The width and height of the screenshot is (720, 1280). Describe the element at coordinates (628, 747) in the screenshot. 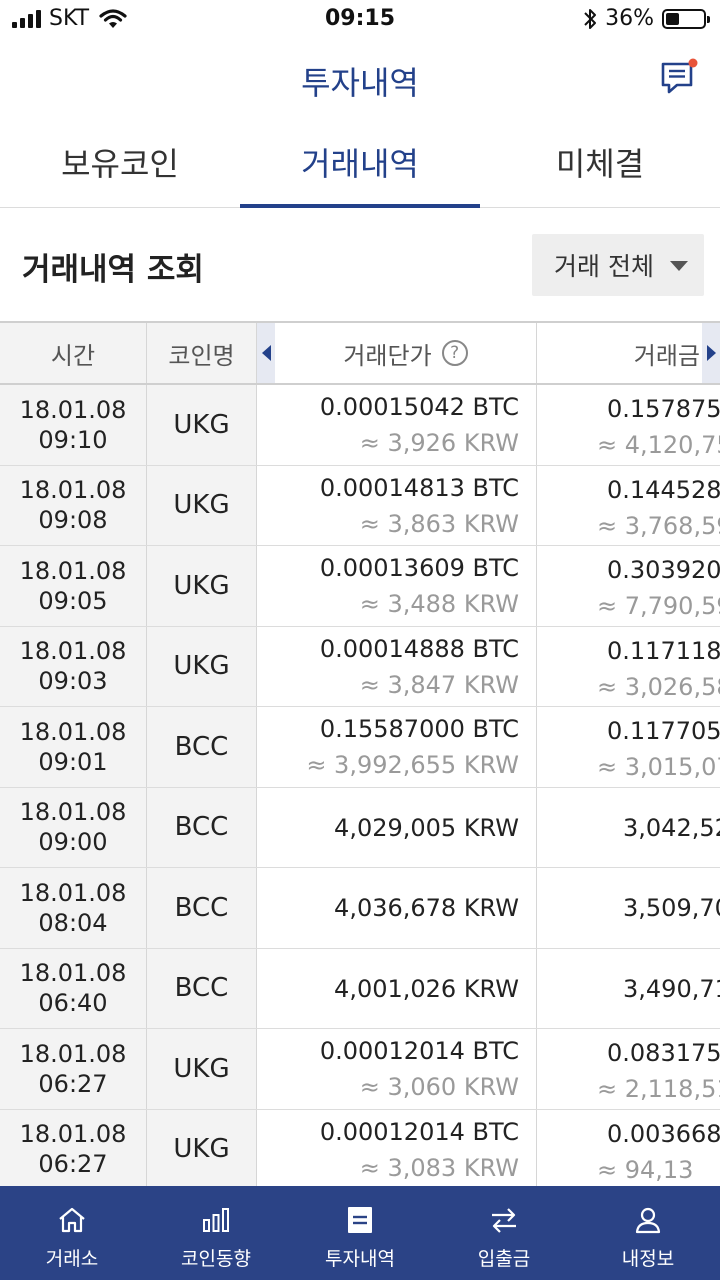

I see `amount-cell: 0.117705 ≈ 3,015,07` at that location.